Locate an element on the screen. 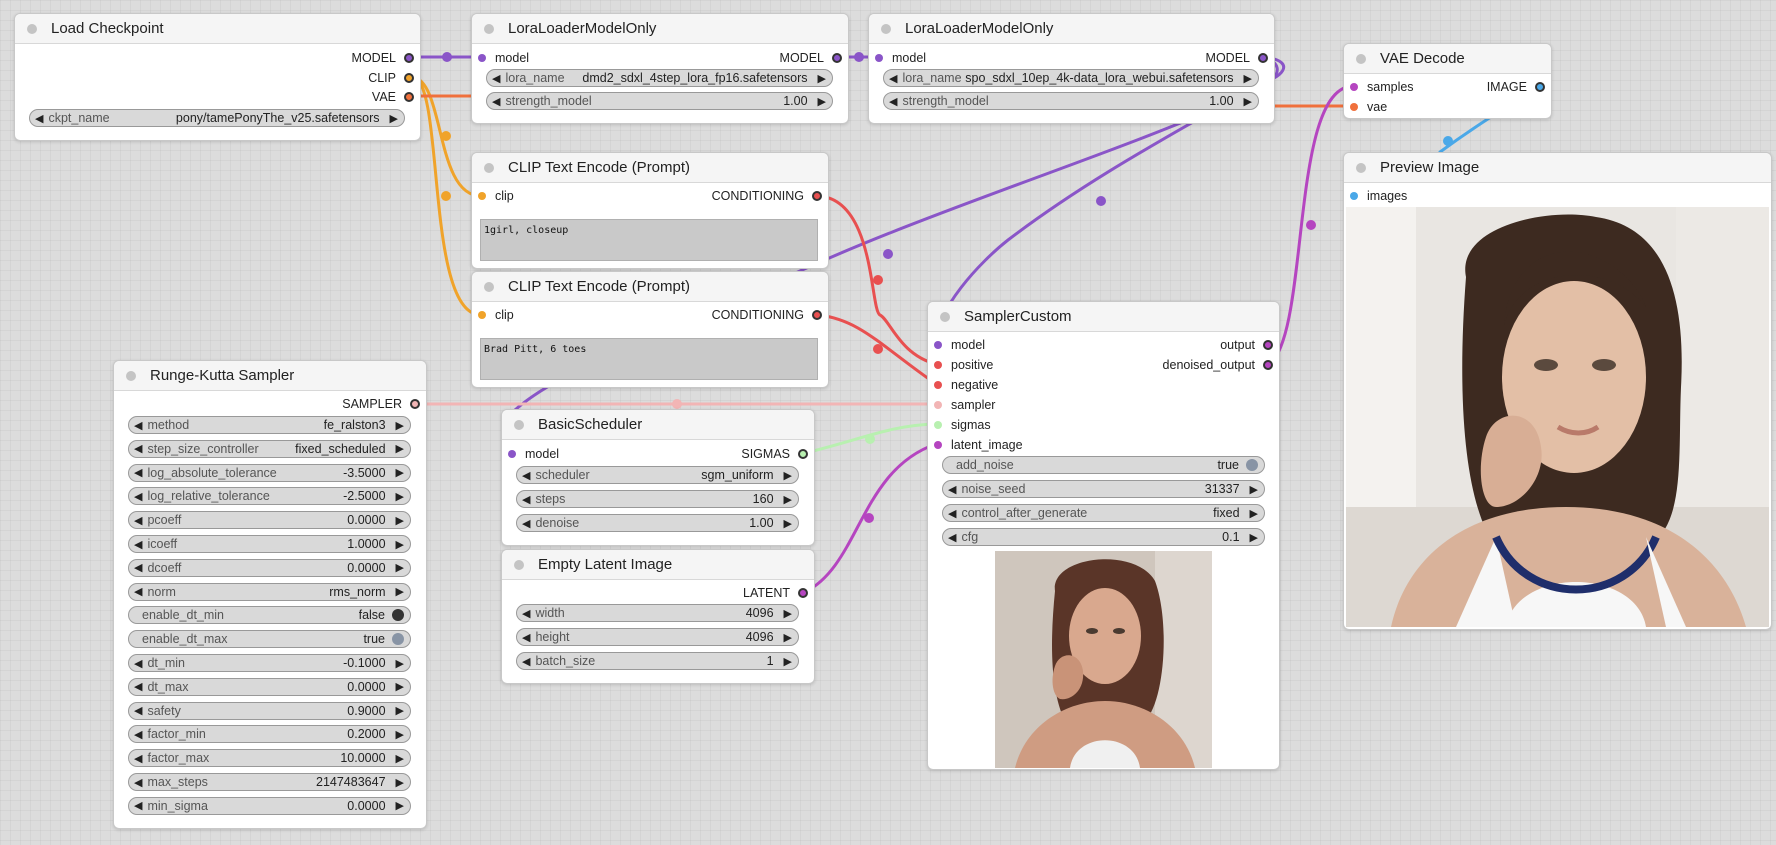  strength-model-number: ◀ strength_model 1.00 ▶ is located at coordinates (659, 101).